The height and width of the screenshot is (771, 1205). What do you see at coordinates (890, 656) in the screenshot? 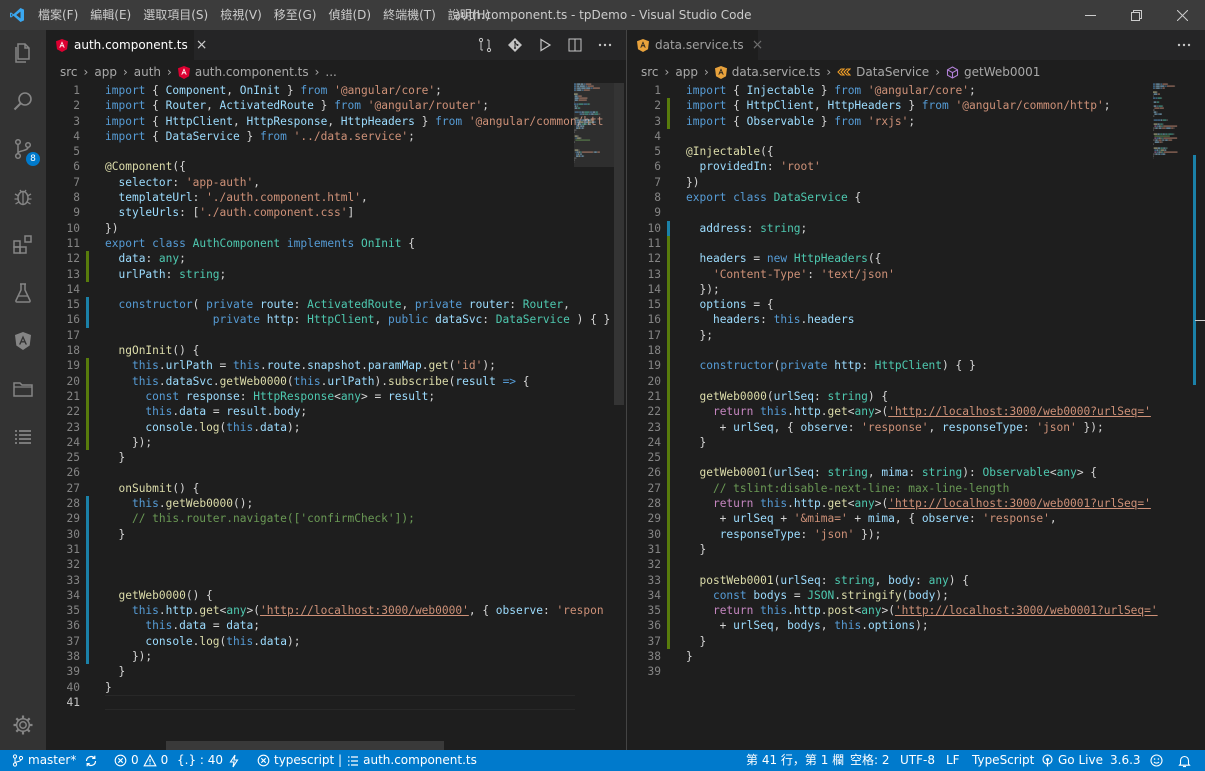
I see `code-line: 38}` at bounding box center [890, 656].